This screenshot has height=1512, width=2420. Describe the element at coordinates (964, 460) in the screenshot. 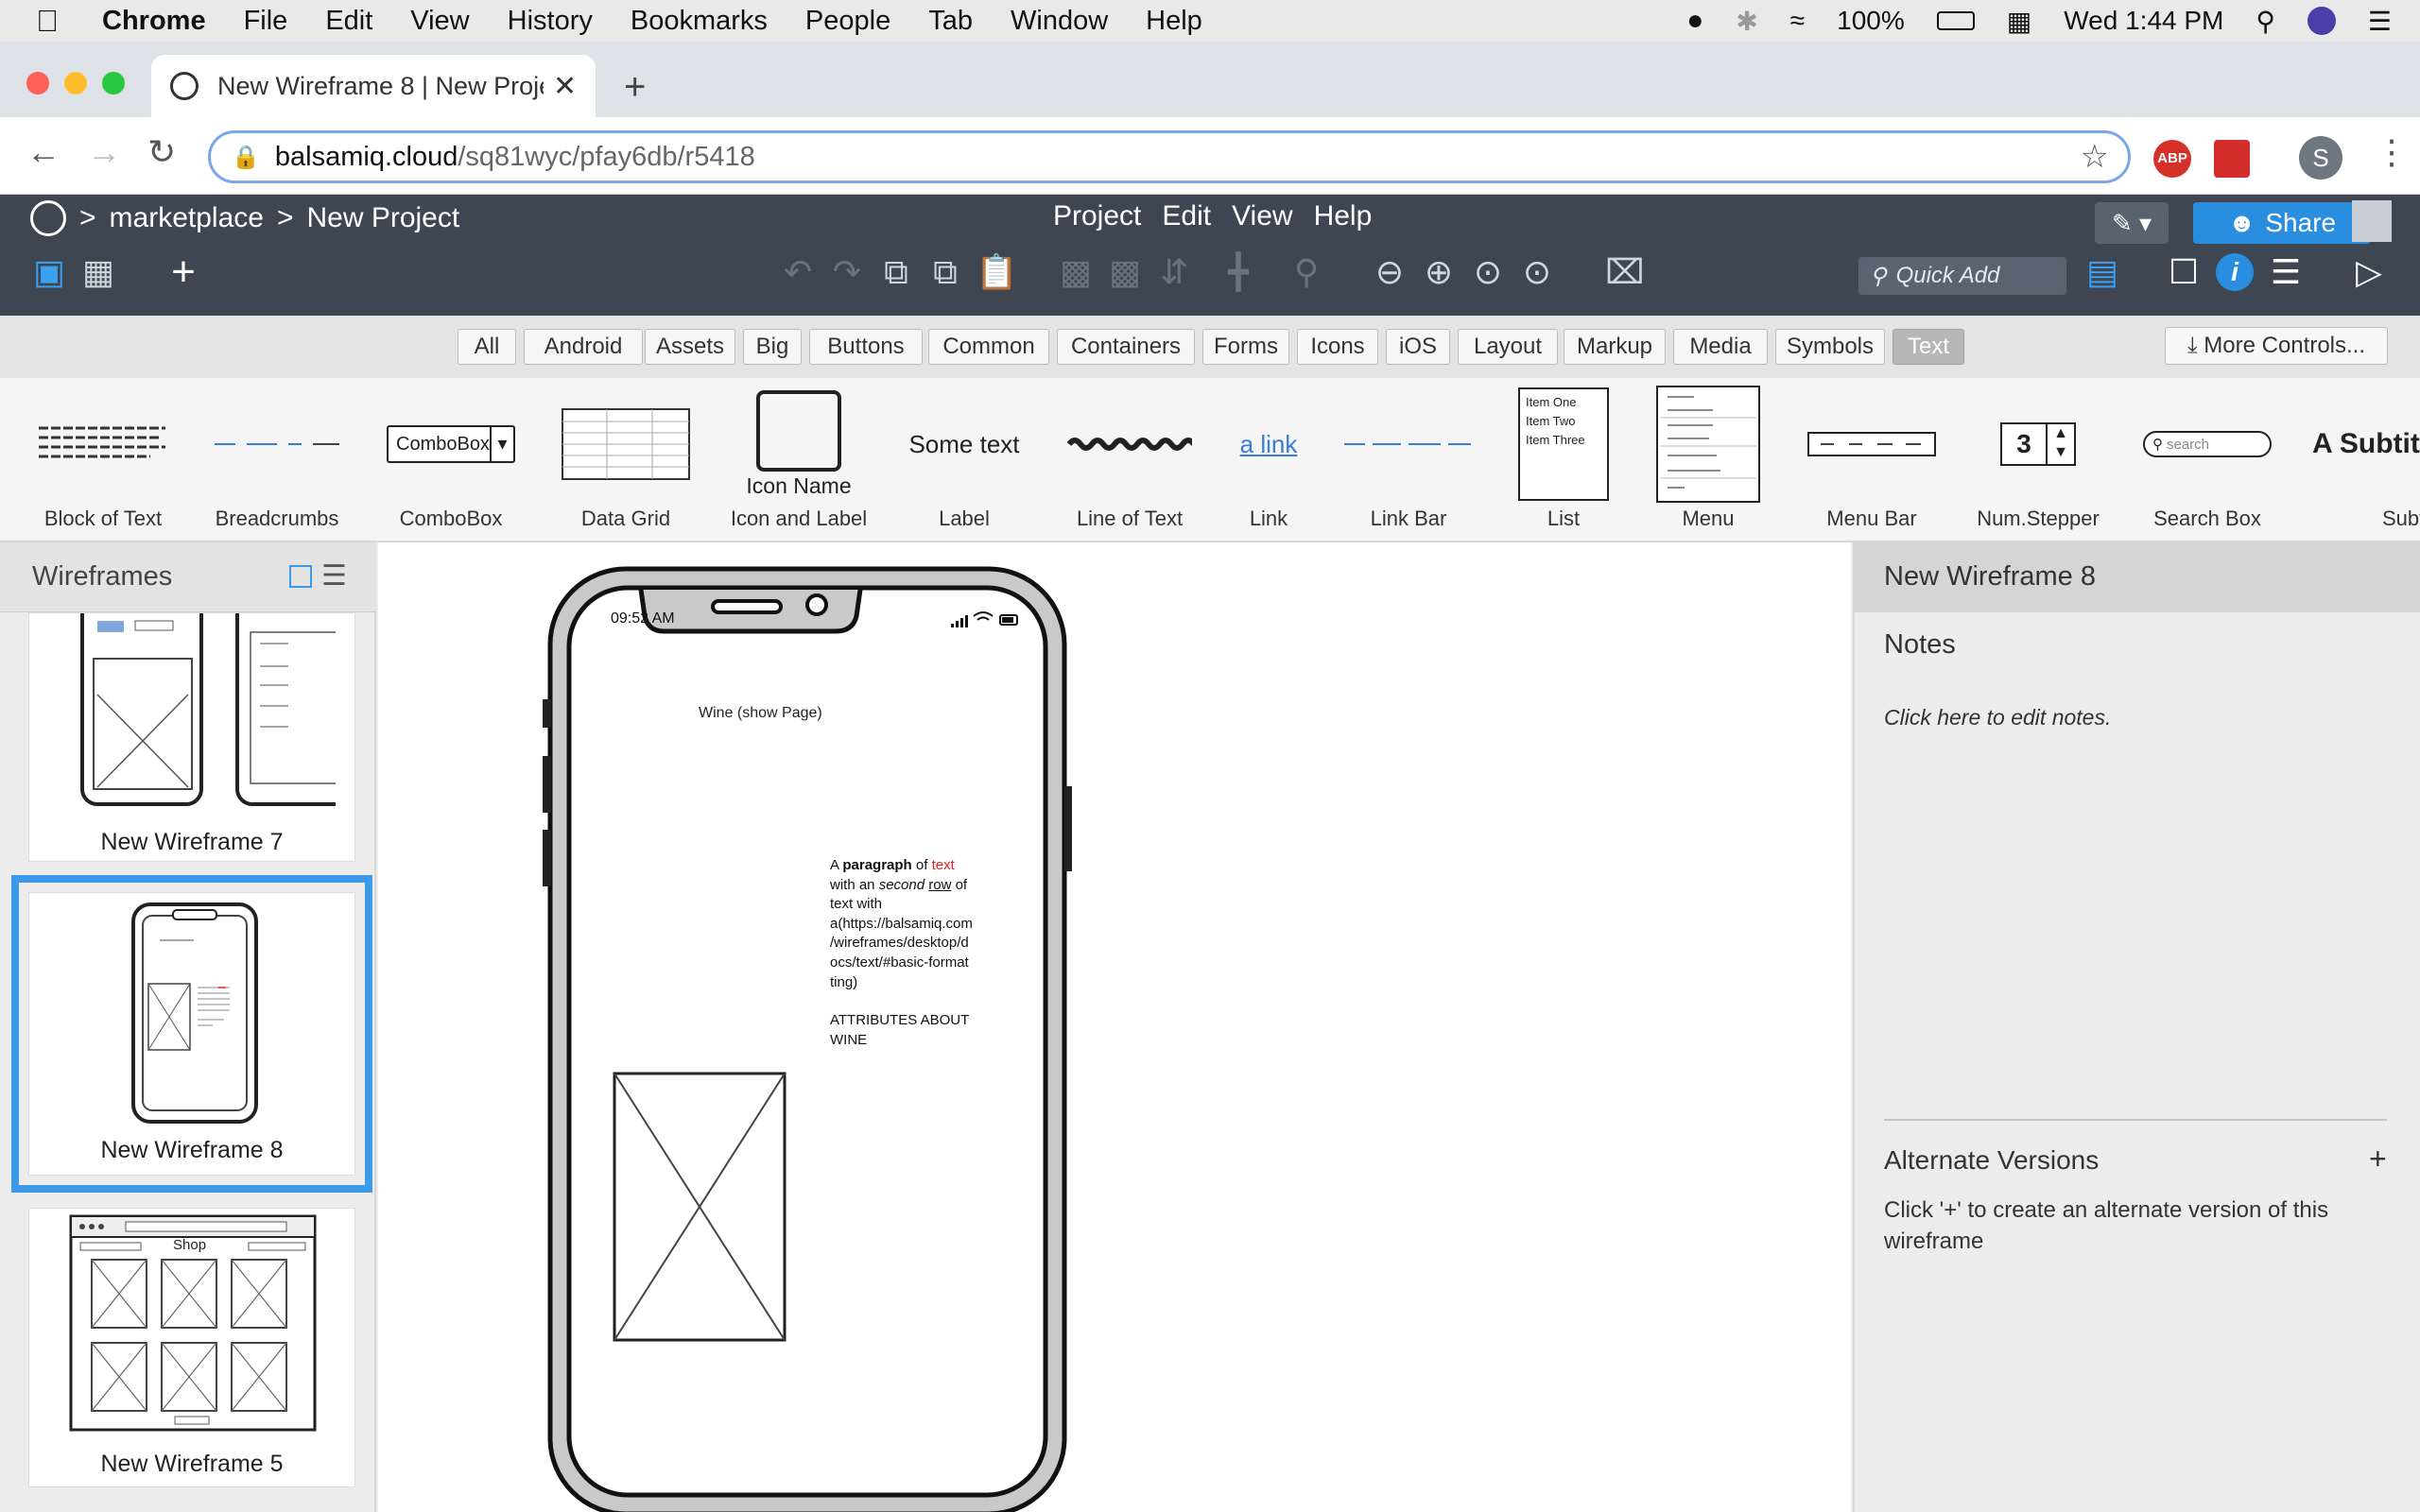

I see `lib-label: Some text Label` at that location.